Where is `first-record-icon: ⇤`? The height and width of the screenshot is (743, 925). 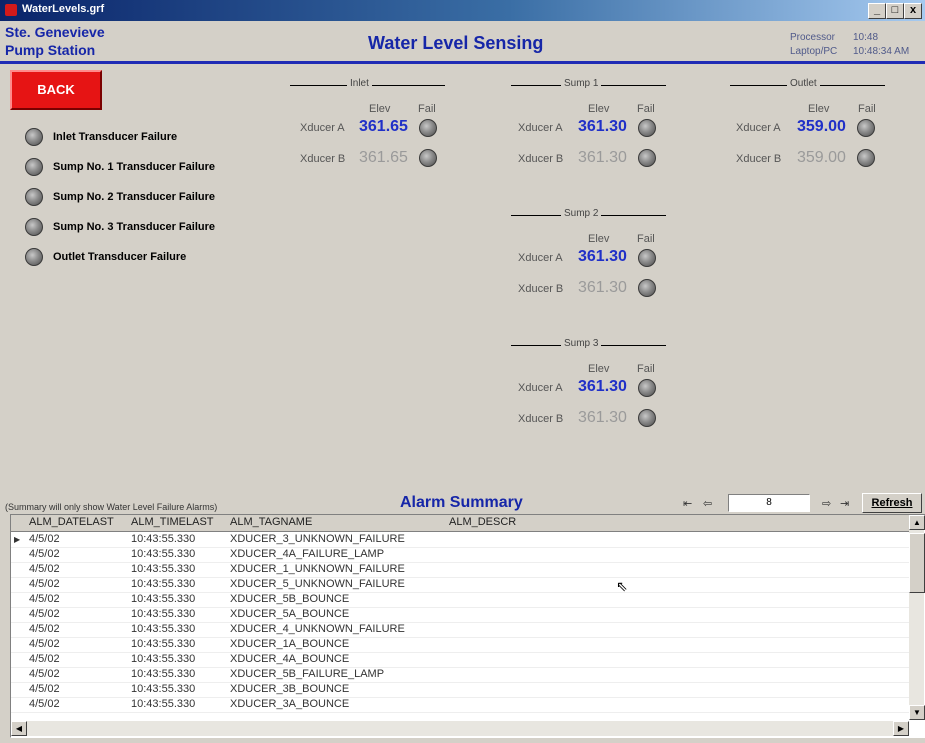 first-record-icon: ⇤ is located at coordinates (687, 503).